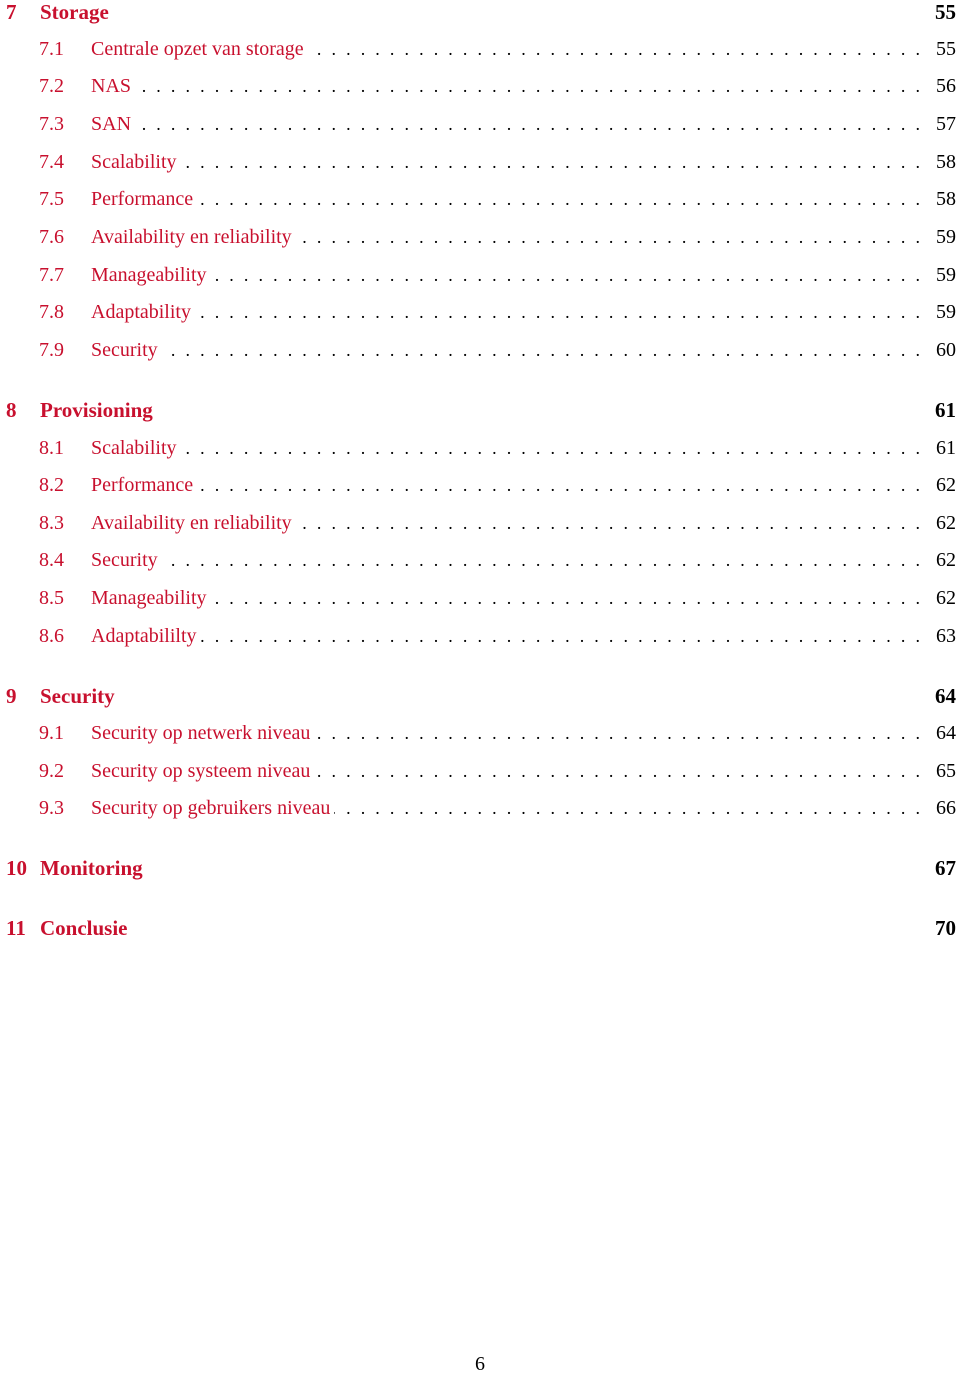  I want to click on toc-section: 9.2 Security op systeem niveau 65, so click(497, 775).